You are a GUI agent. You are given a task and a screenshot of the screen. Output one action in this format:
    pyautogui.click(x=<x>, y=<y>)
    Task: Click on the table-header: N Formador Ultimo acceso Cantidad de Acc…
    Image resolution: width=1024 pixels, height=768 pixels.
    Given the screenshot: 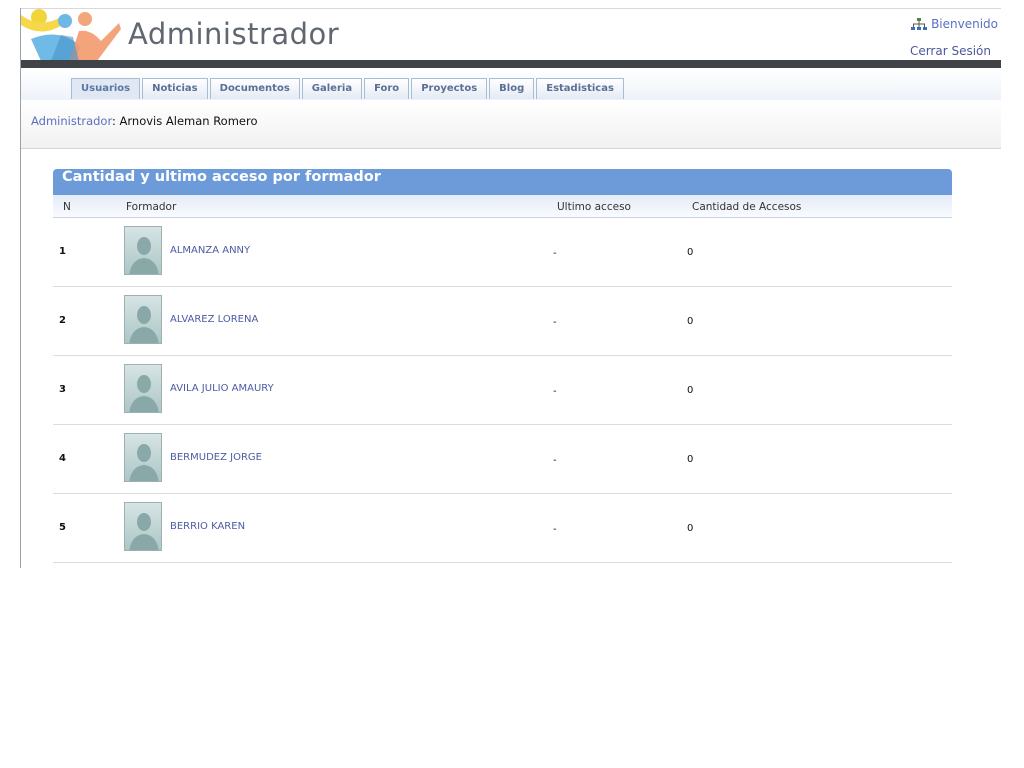 What is the action you would take?
    pyautogui.click(x=502, y=206)
    